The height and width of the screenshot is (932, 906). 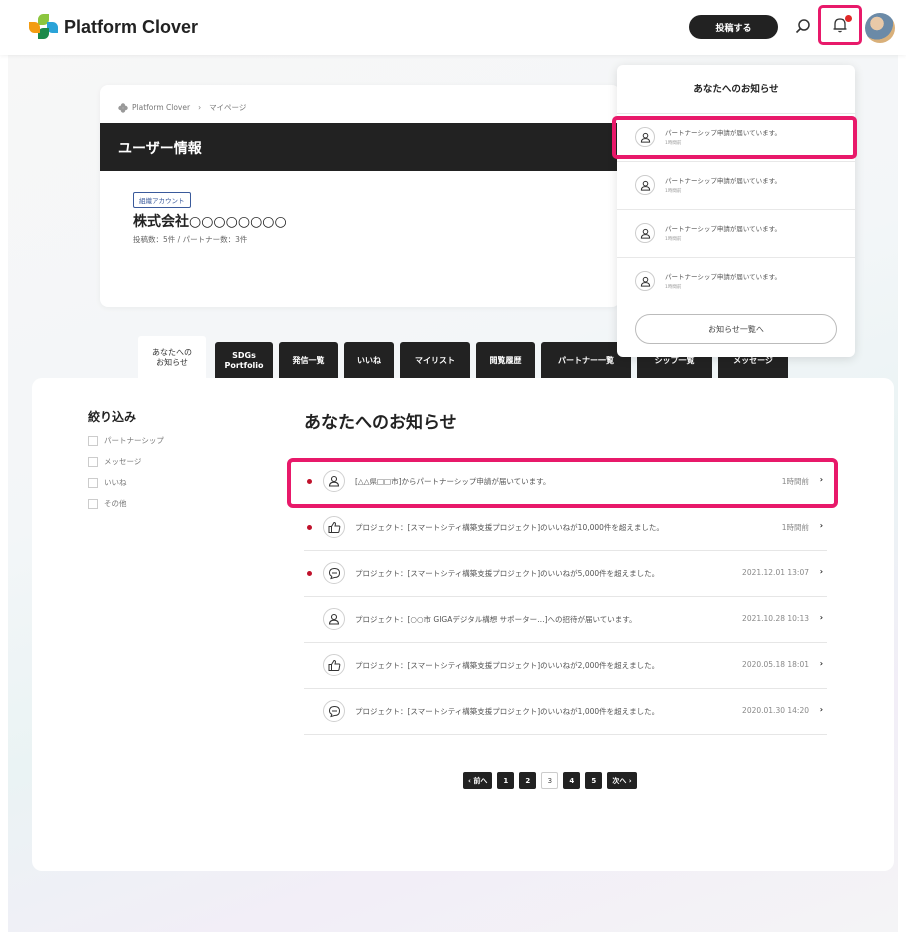 I want to click on page-button: 5, so click(x=594, y=780).